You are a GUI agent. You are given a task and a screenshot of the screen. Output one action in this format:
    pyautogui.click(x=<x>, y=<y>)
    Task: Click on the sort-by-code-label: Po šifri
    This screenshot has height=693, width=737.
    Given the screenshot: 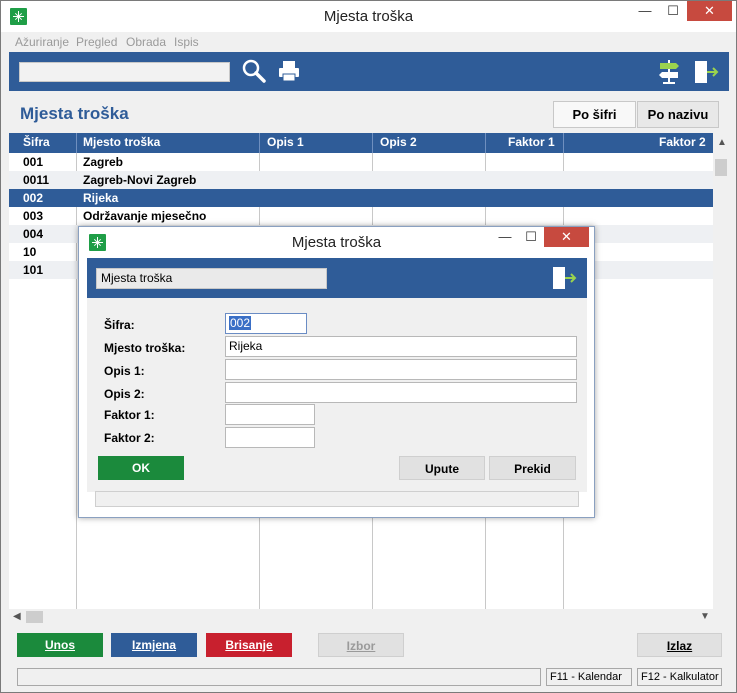 What is the action you would take?
    pyautogui.click(x=594, y=114)
    